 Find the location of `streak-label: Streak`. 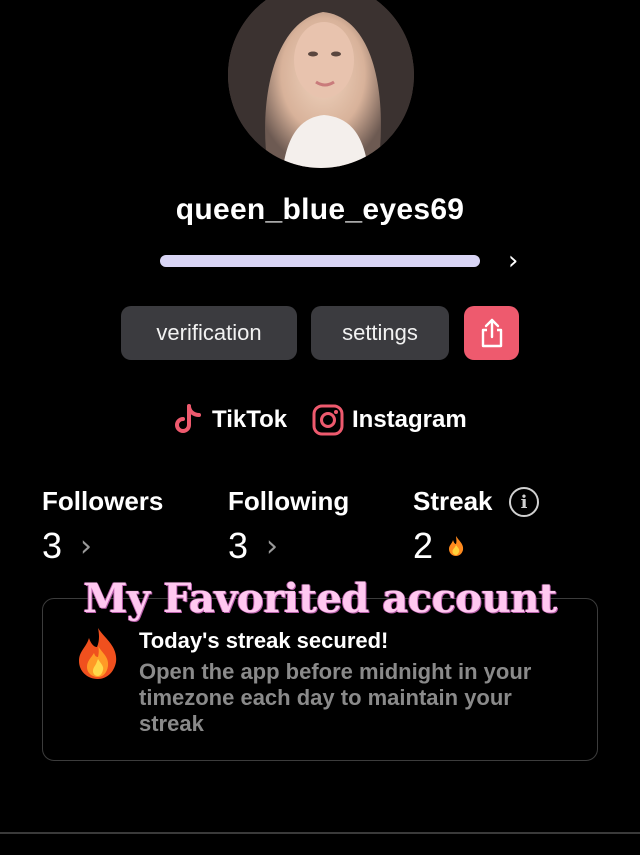

streak-label: Streak is located at coordinates (453, 501).